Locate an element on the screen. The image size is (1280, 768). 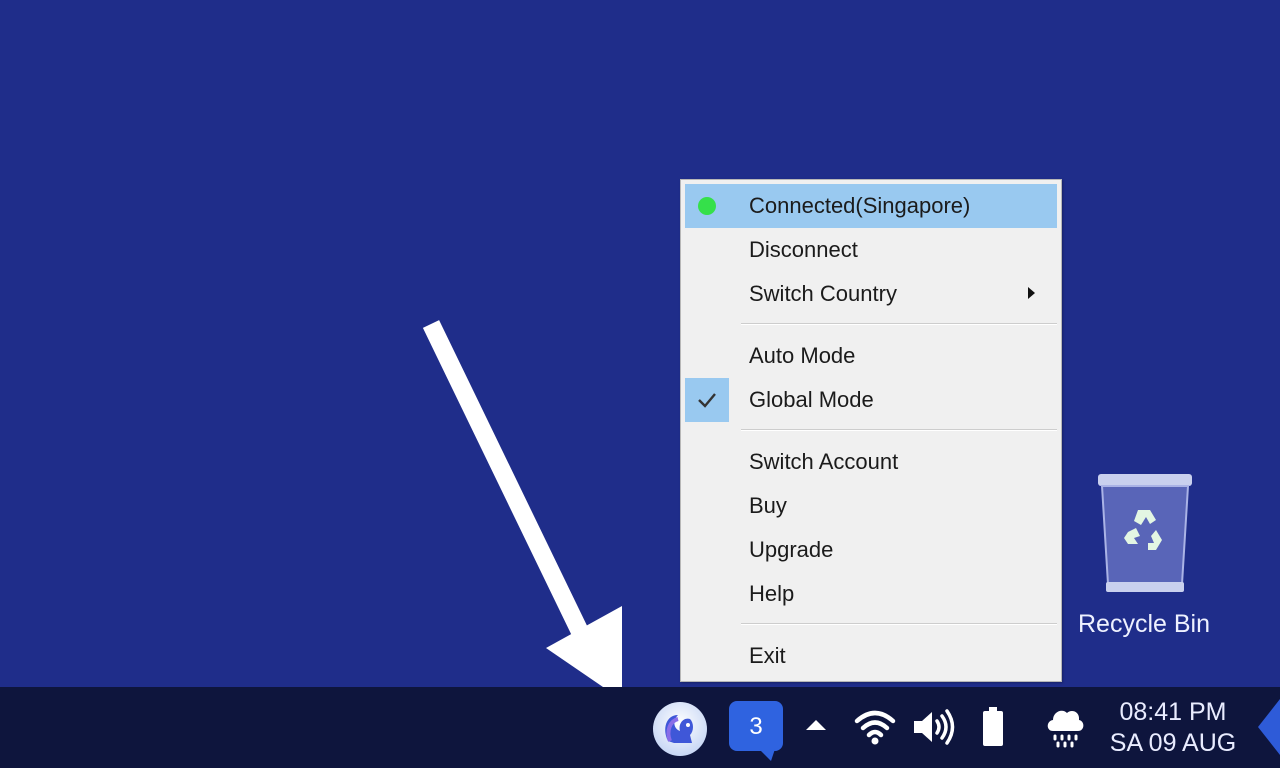
squirrel-app-icon is located at coordinates (680, 729).